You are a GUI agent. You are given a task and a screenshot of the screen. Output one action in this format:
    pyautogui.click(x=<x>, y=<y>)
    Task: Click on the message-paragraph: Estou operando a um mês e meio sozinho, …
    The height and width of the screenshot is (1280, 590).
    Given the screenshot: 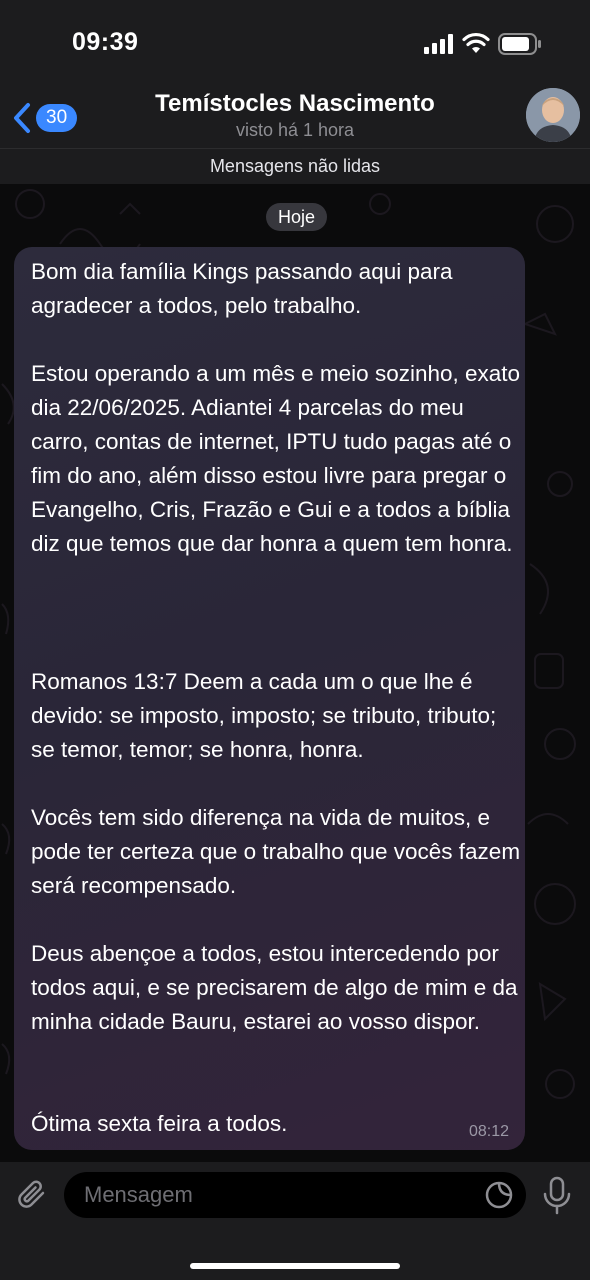 What is the action you would take?
    pyautogui.click(x=276, y=458)
    